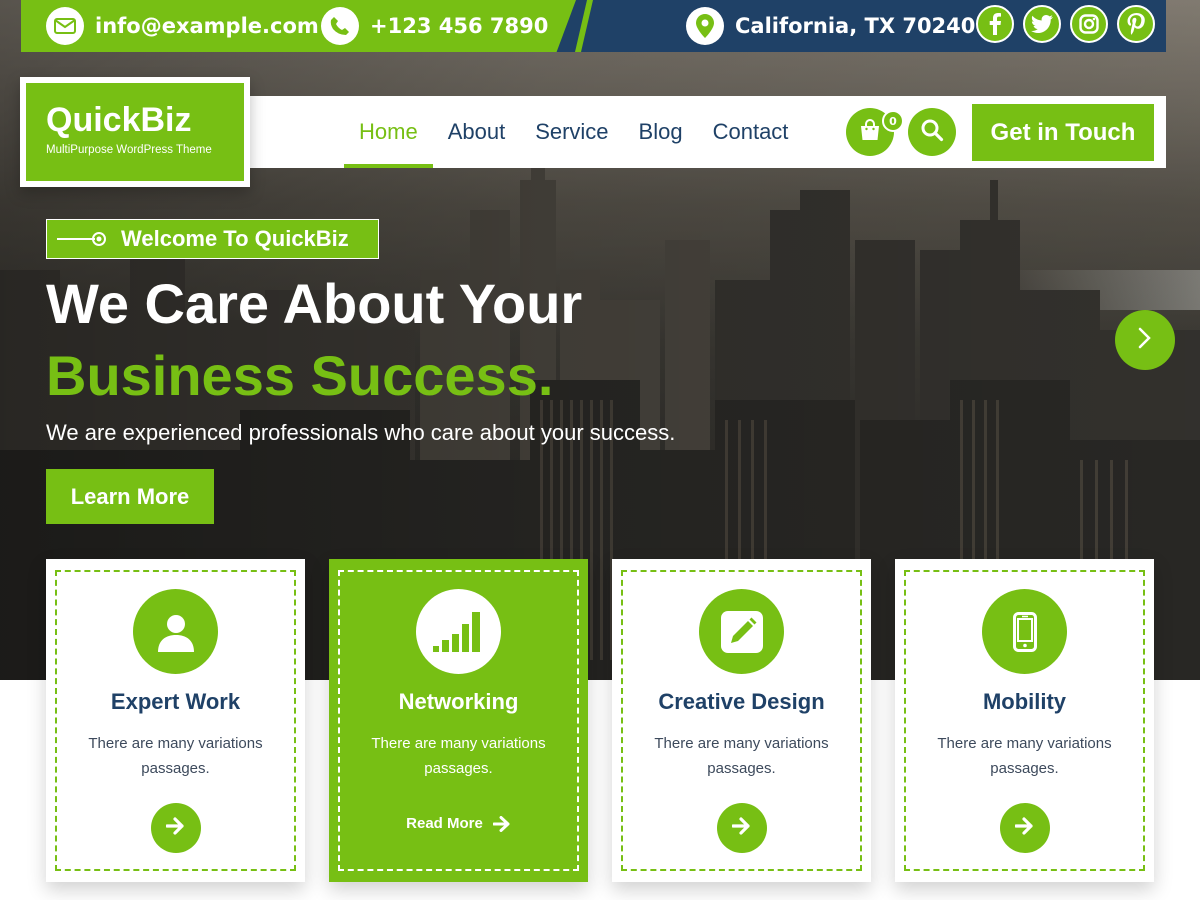 Image resolution: width=1200 pixels, height=900 pixels. Describe the element at coordinates (855, 26) in the screenshot. I see `location-text: California, TX 70240` at that location.